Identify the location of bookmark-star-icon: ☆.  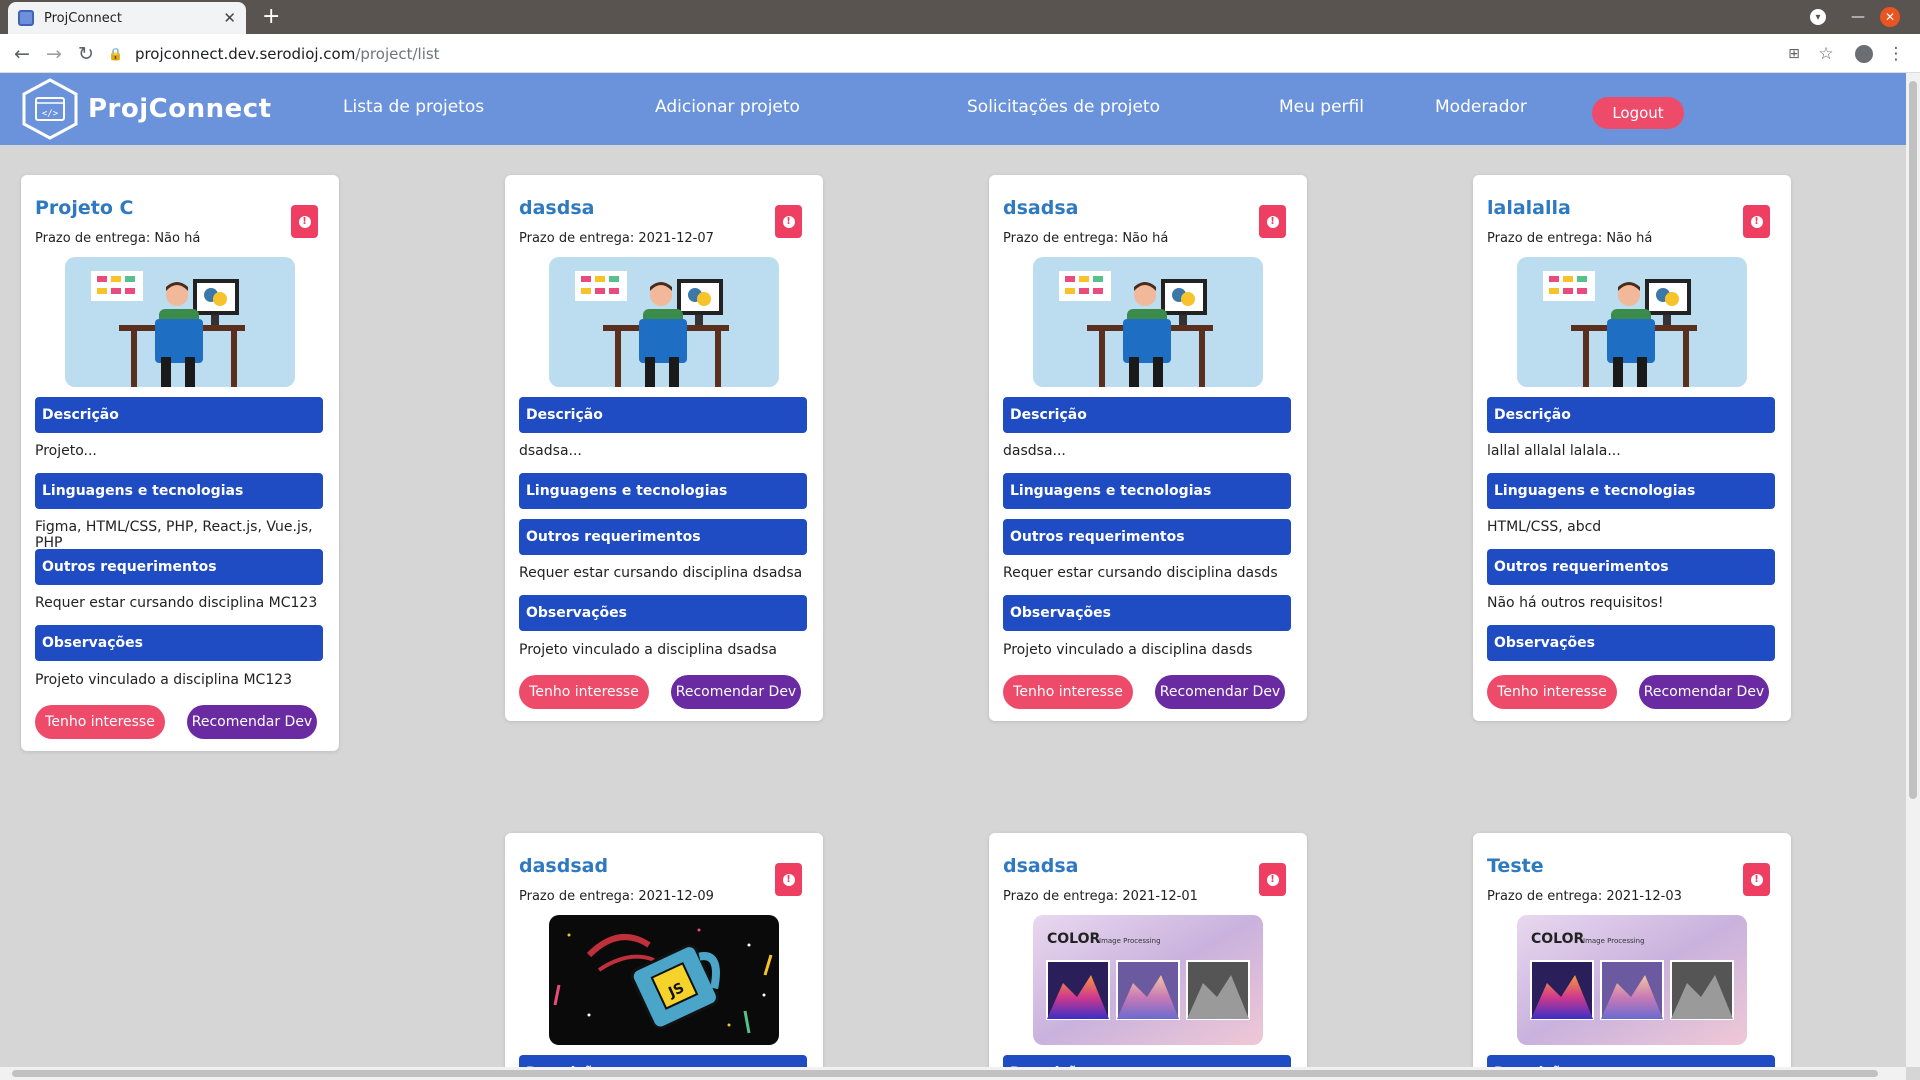
(1826, 54).